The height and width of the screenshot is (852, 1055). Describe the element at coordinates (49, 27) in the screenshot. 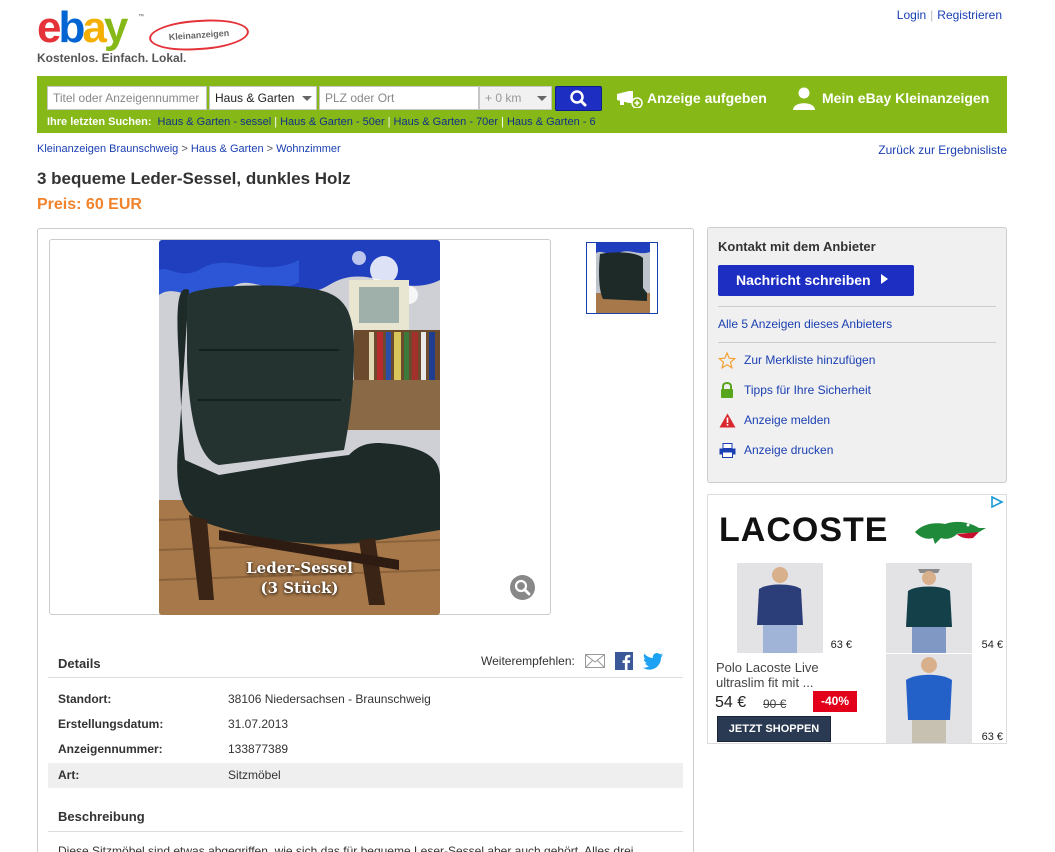

I see `logo-letter-e: e` at that location.